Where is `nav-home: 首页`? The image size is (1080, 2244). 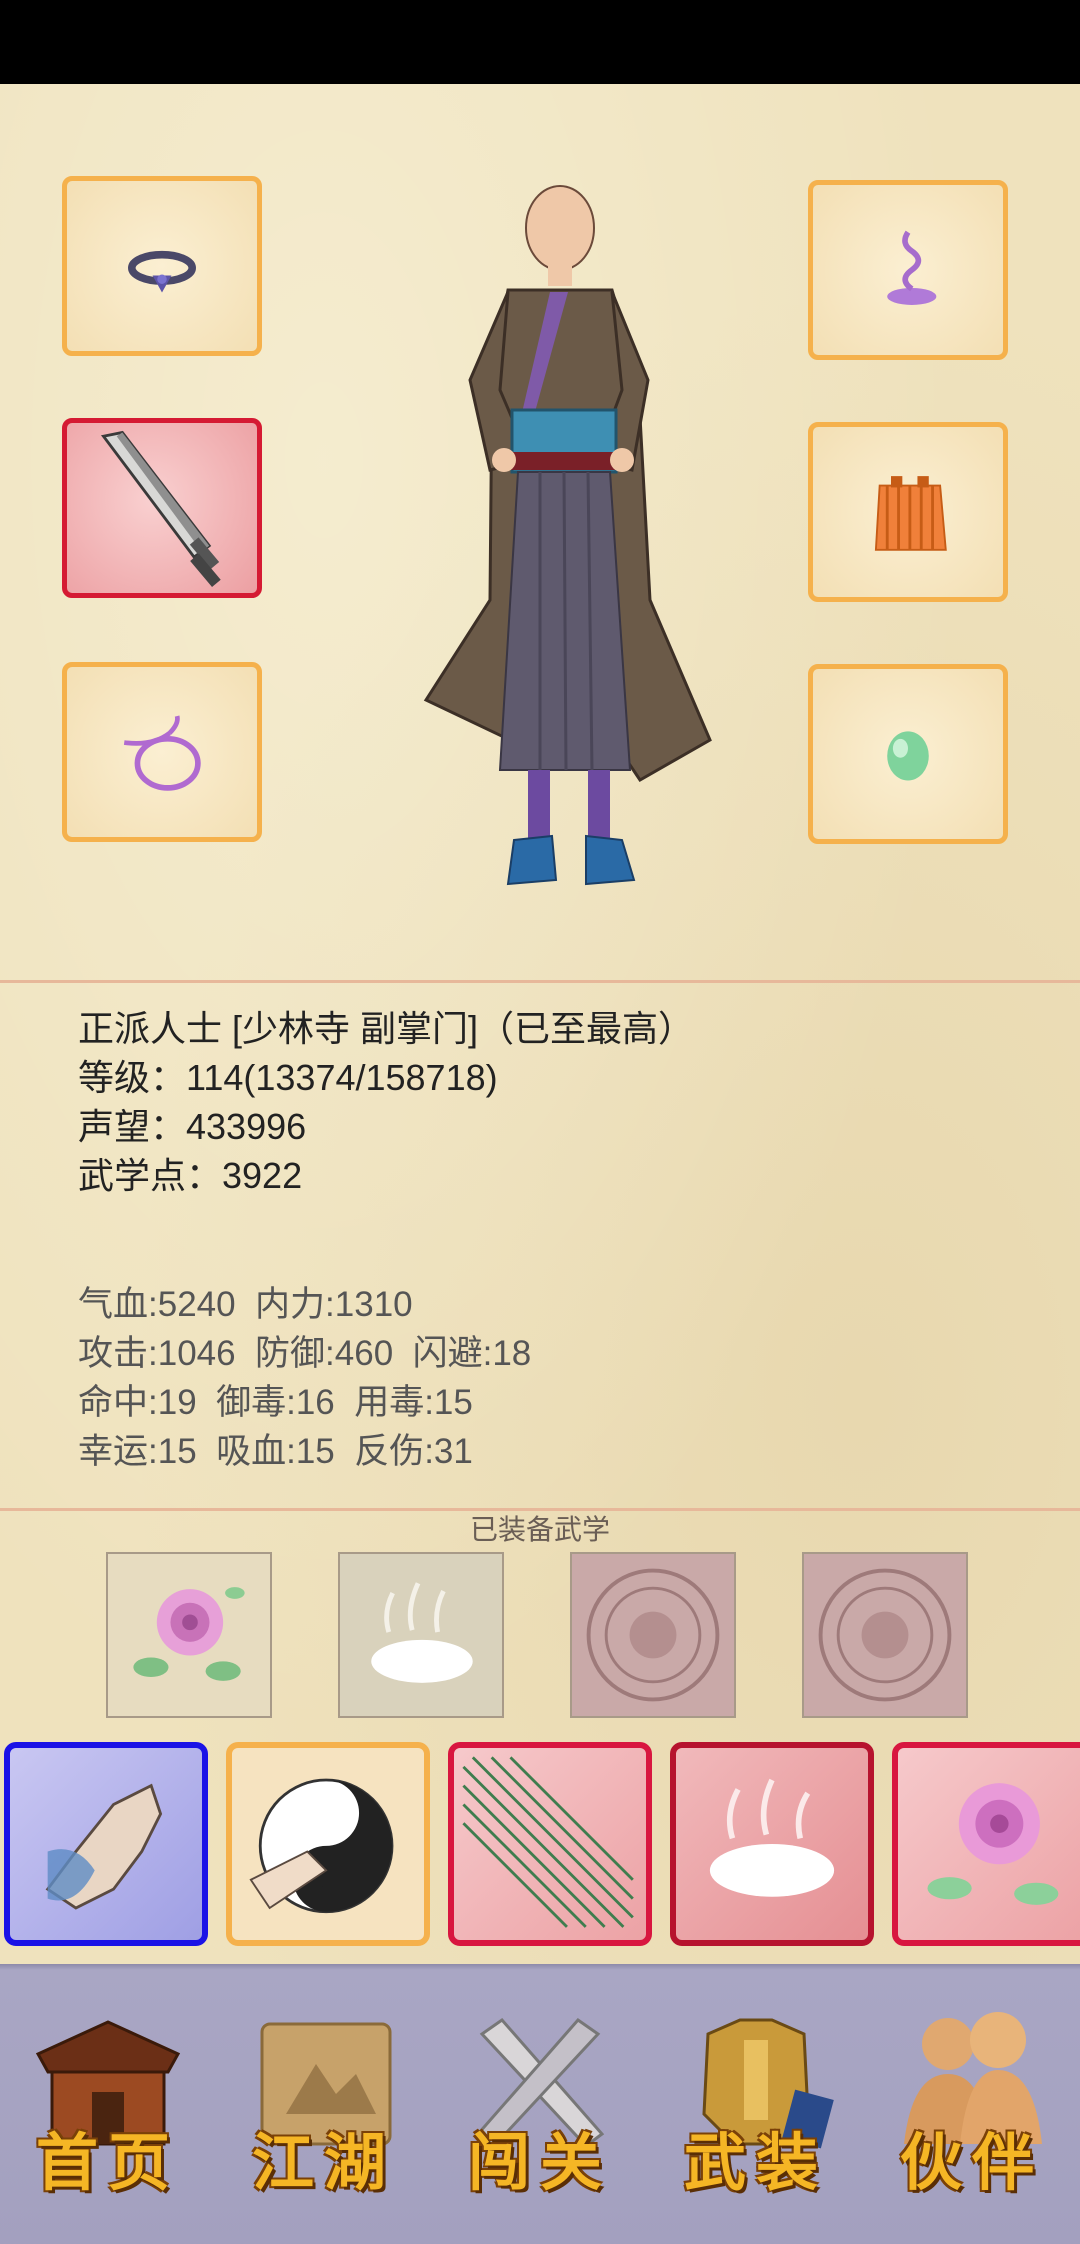 nav-home: 首页 is located at coordinates (108, 2104).